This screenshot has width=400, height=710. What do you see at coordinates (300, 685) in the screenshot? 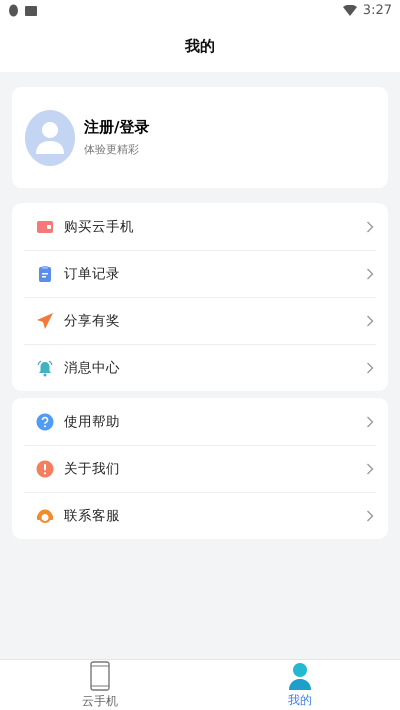
I see `tab-item: 我的` at bounding box center [300, 685].